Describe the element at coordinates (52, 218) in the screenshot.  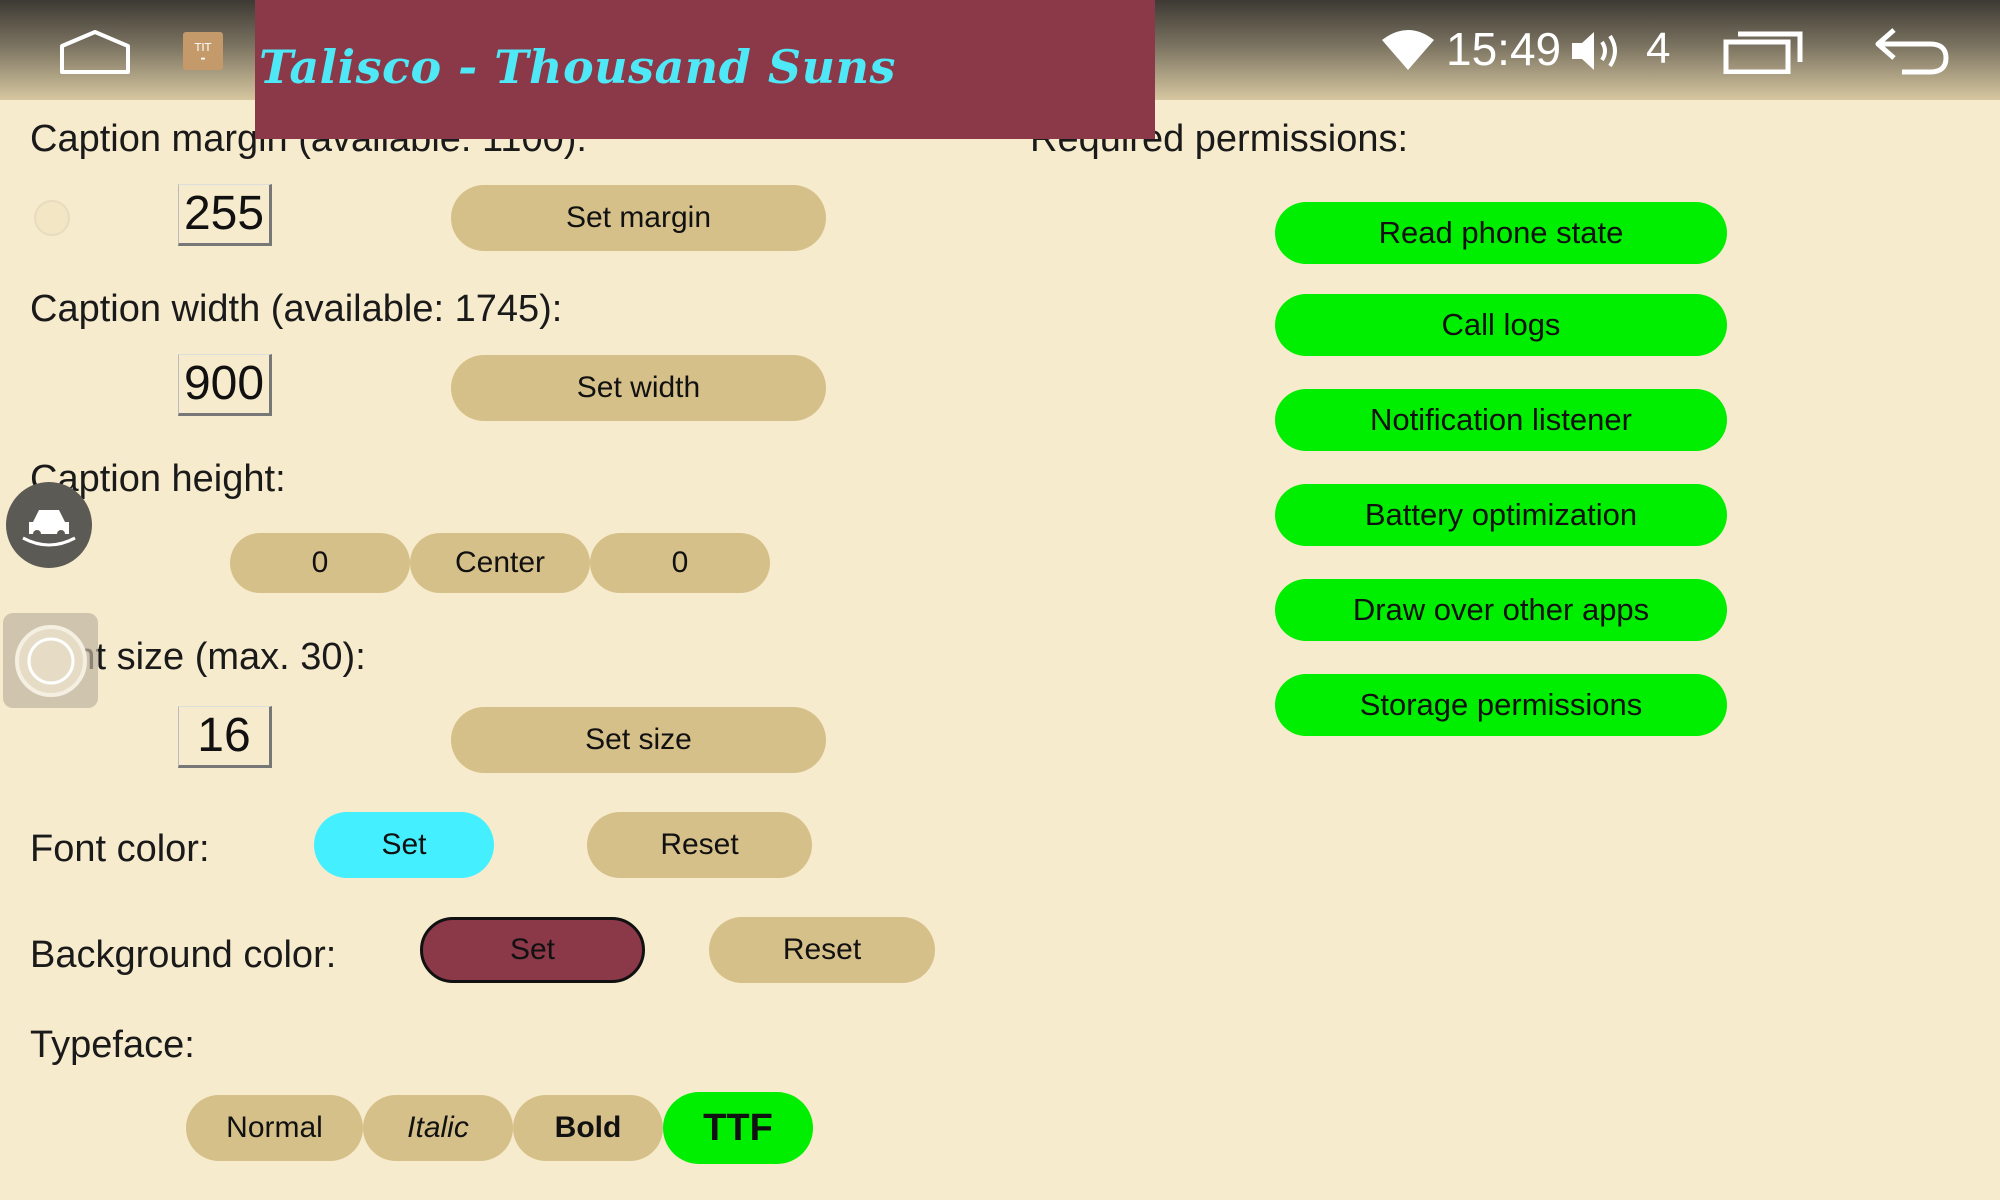
I see `radio-button` at that location.